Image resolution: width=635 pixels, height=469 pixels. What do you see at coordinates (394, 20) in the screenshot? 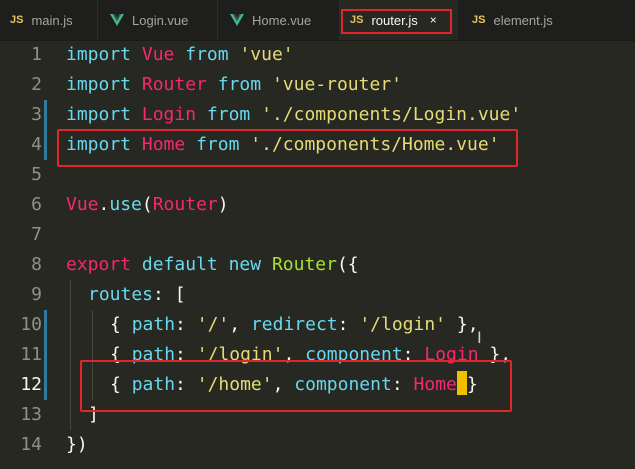
I see `tab-label: router.js` at bounding box center [394, 20].